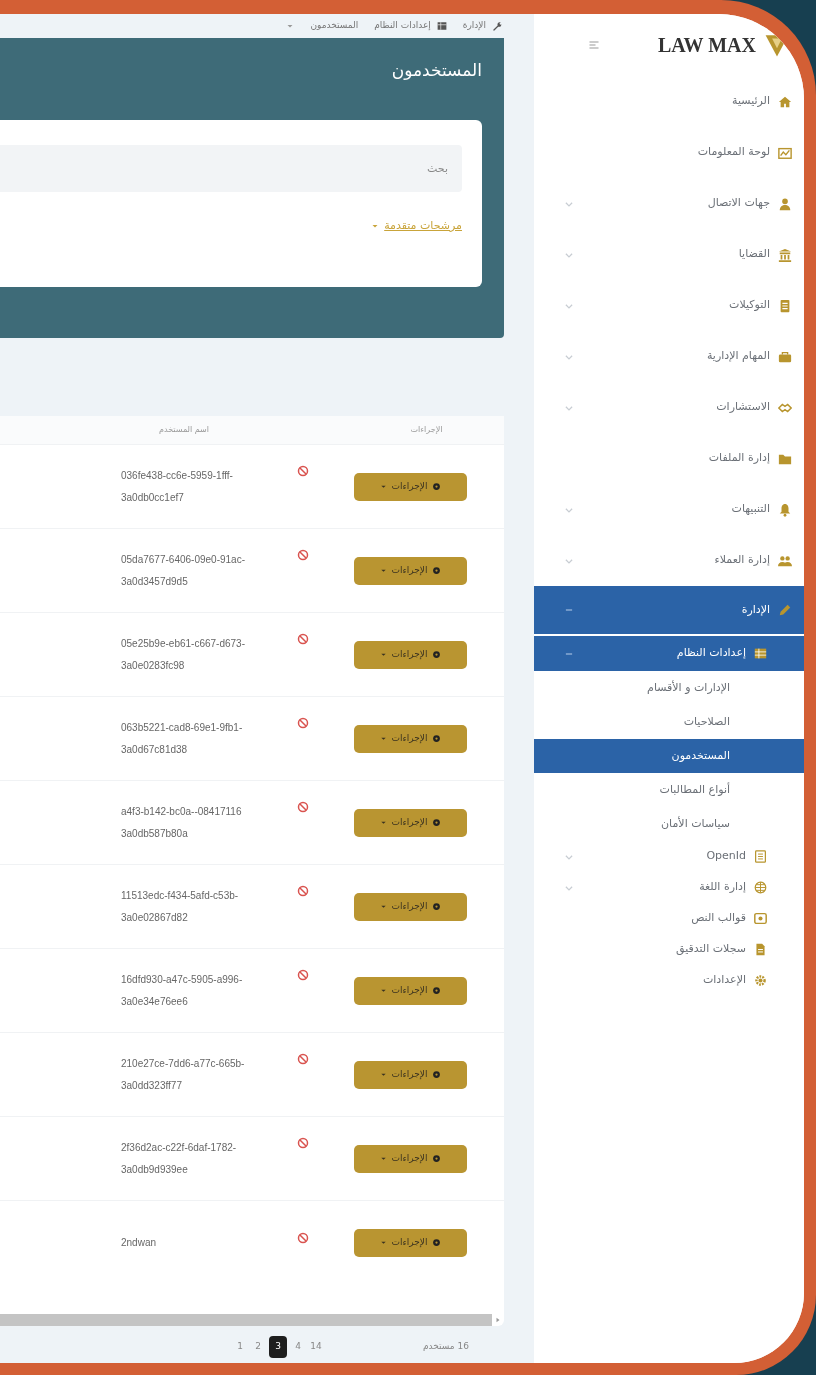  I want to click on users-icon, so click(785, 560).